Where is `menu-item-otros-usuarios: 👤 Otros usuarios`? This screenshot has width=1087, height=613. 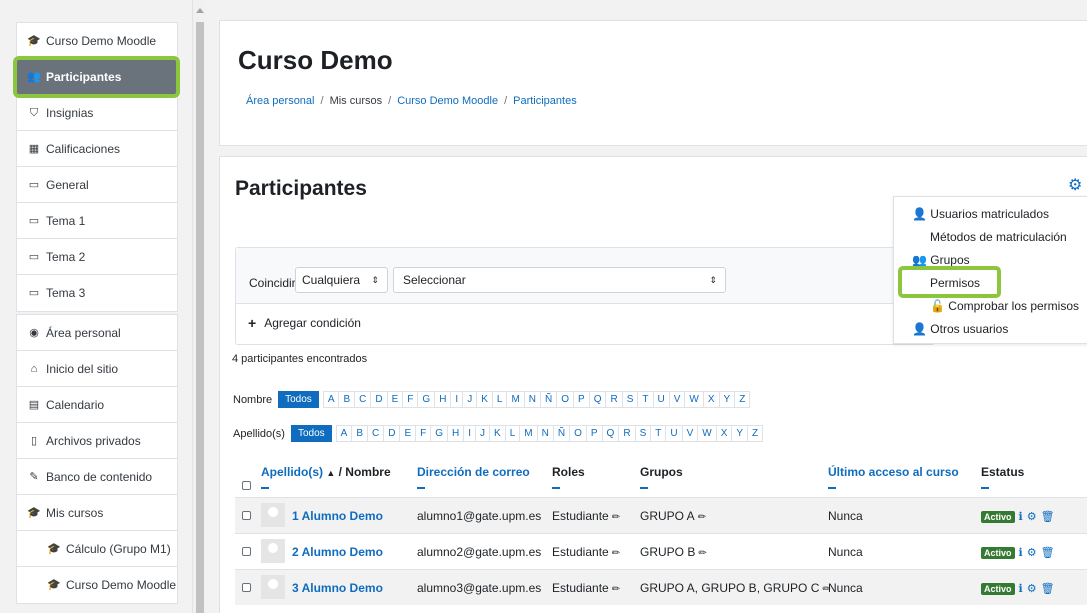
menu-item-otros-usuarios: 👤 Otros usuarios is located at coordinates (960, 329).